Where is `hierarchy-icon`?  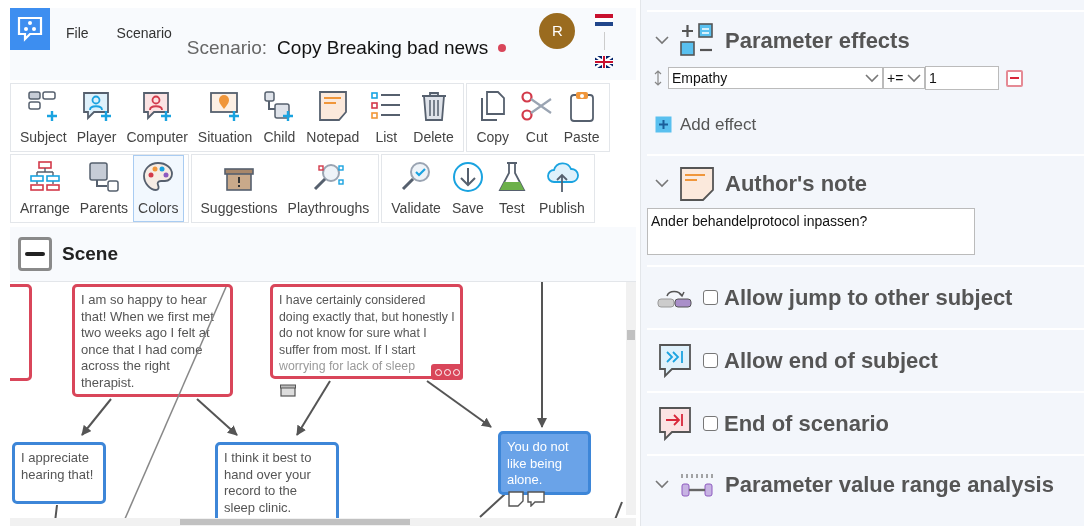
hierarchy-icon is located at coordinates (44, 177).